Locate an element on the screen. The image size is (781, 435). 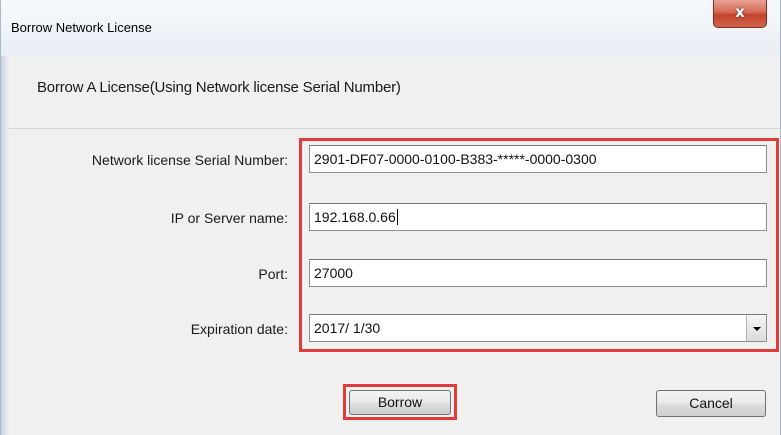
serial-number-label: Network license Serial Number: is located at coordinates (189, 160).